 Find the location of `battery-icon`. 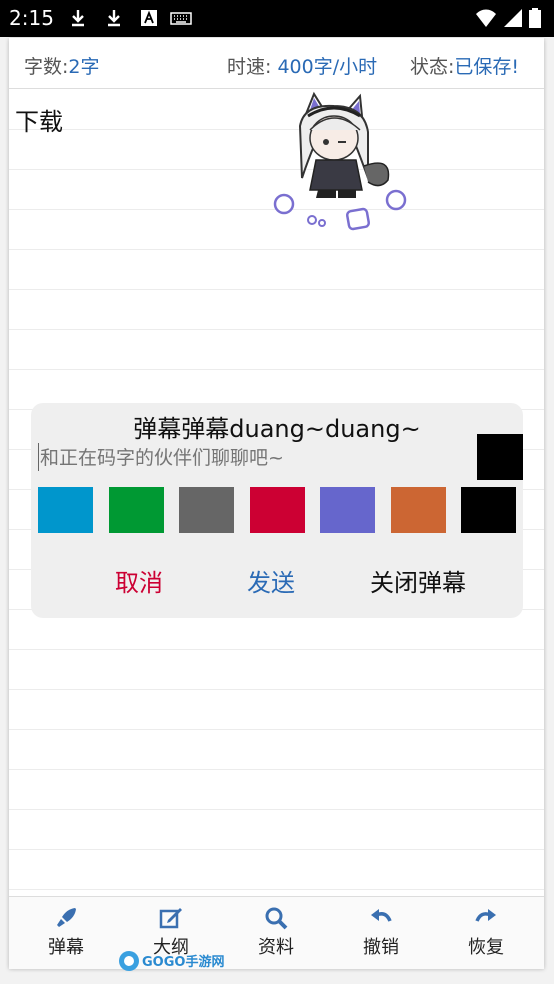

battery-icon is located at coordinates (535, 18).